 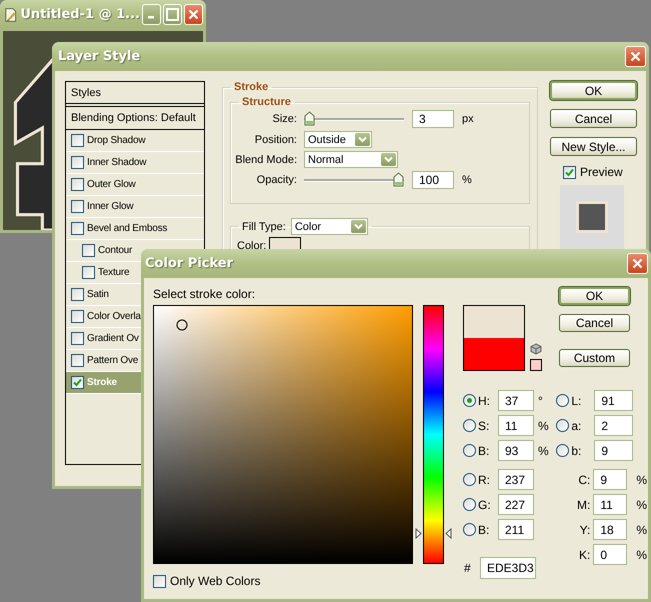 What do you see at coordinates (362, 139) in the screenshot?
I see `caret-icon` at bounding box center [362, 139].